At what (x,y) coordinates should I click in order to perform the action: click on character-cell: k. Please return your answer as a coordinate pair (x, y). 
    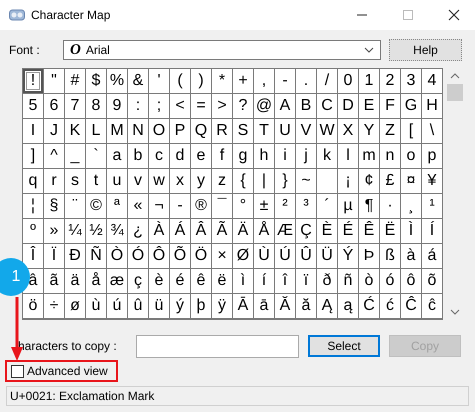
    Looking at the image, I should click on (327, 156).